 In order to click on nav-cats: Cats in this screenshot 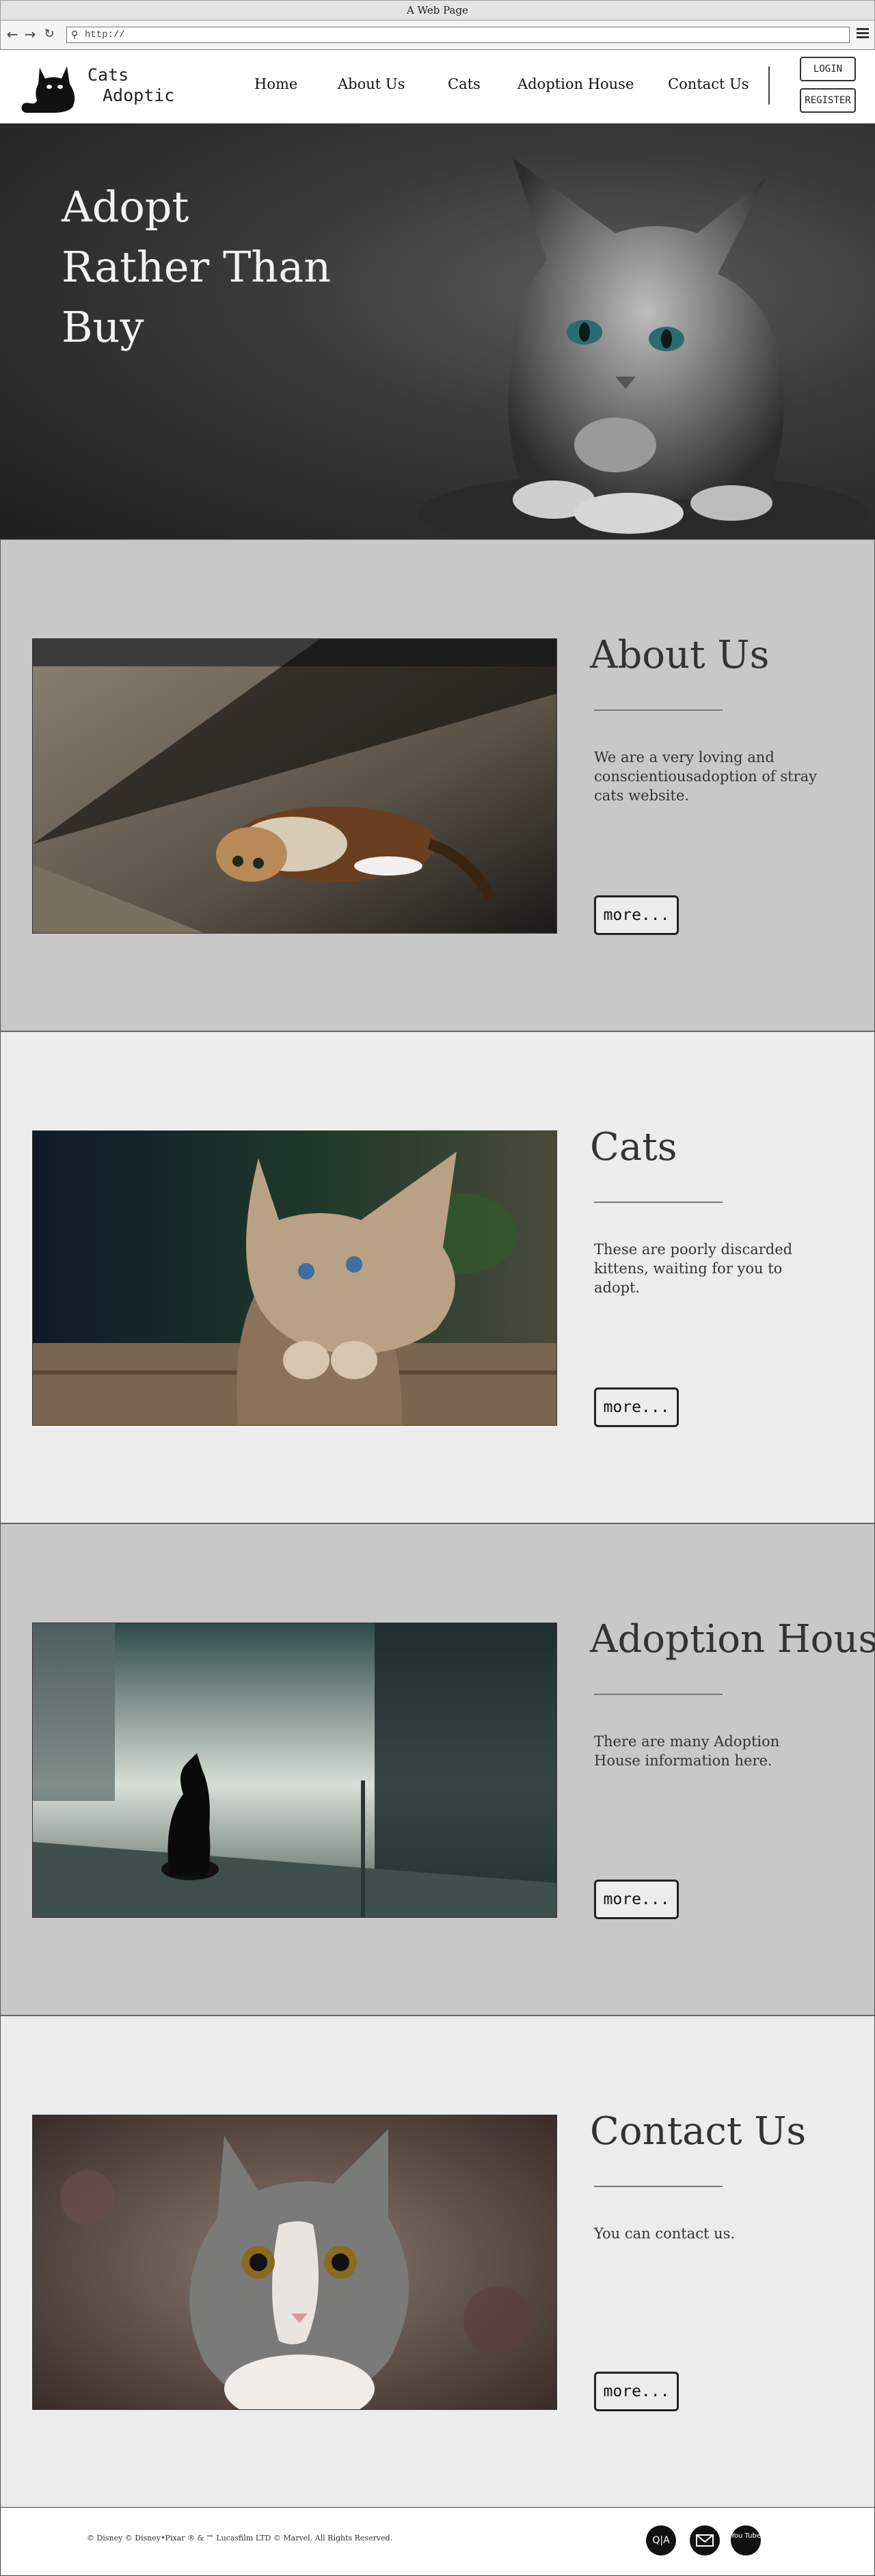, I will do `click(464, 84)`.